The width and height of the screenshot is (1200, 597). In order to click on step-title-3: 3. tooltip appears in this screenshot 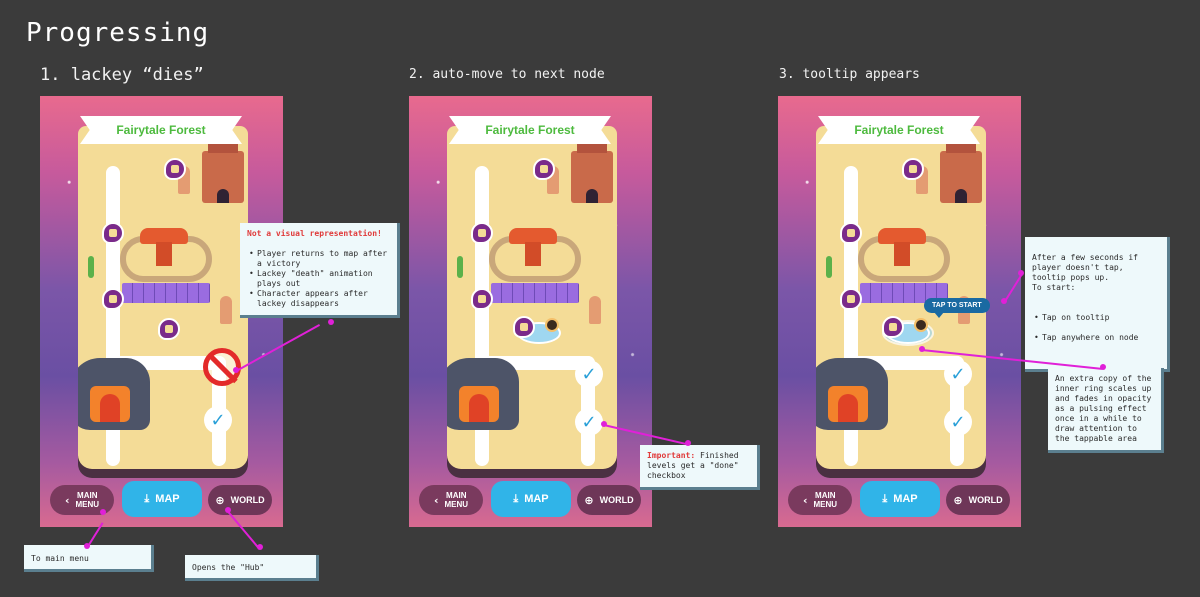, I will do `click(849, 74)`.